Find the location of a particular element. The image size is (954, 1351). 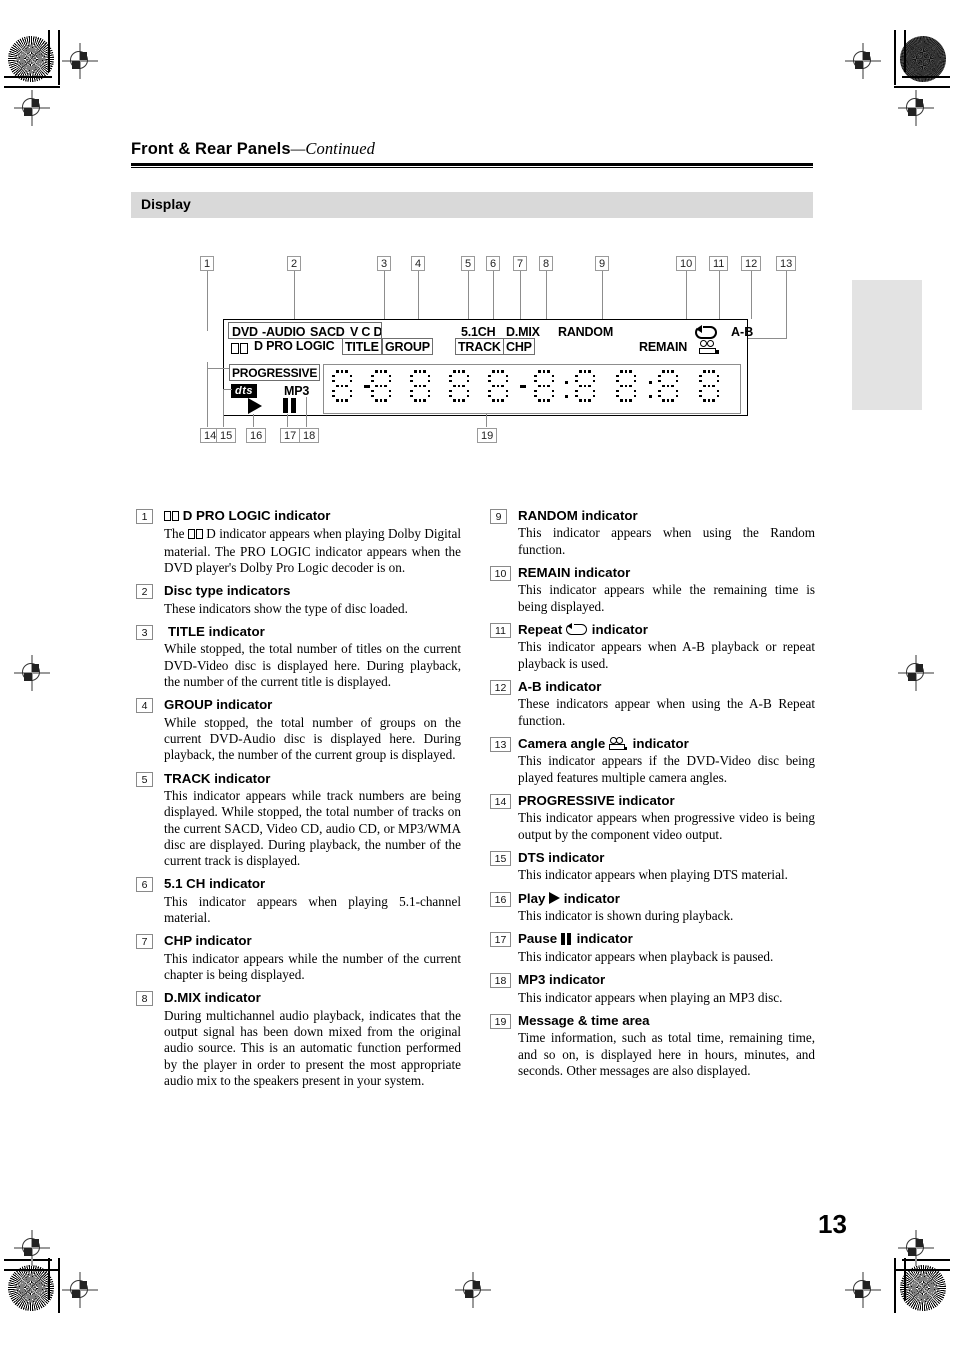

repeat-loop-icon is located at coordinates (708, 332).